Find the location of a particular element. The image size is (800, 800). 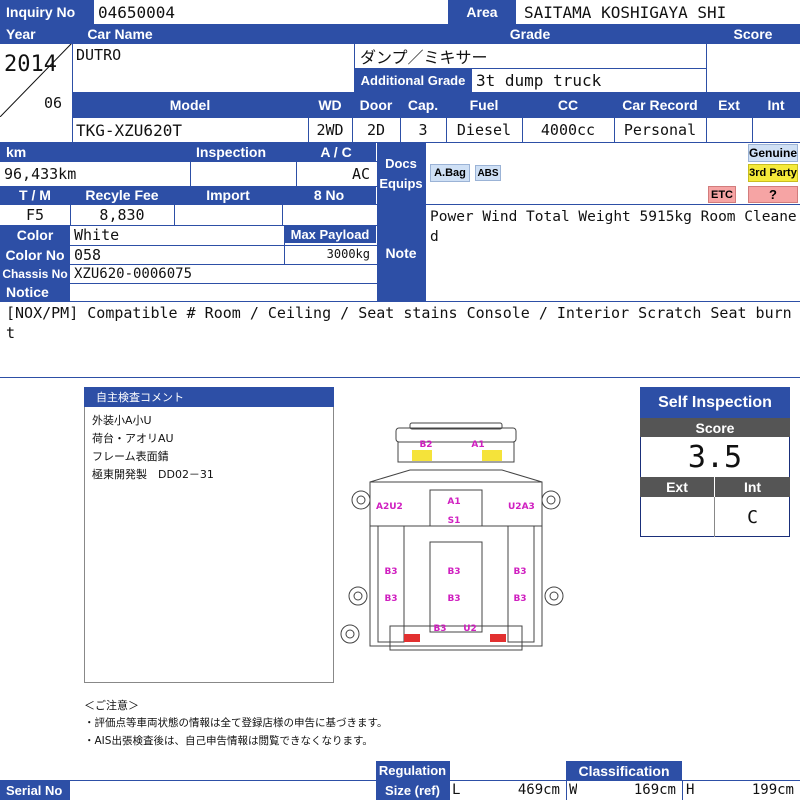

inquiry-no-label: Inquiry No is located at coordinates (47, 12).